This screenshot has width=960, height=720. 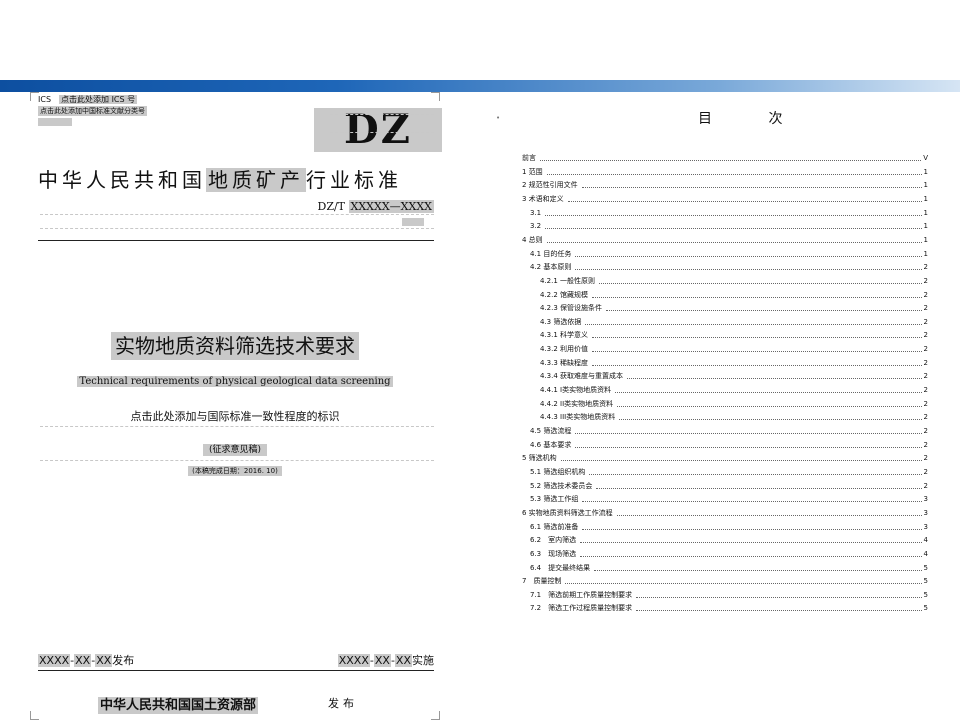 I want to click on toc-entry: 4.4.1 I类实物地质资料 2, so click(x=725, y=390).